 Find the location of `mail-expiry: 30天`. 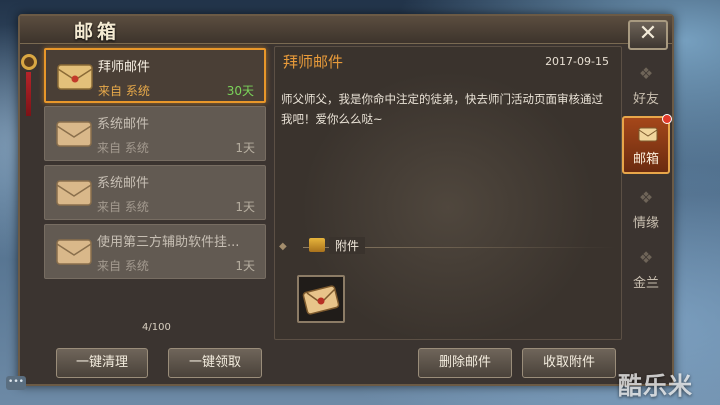

mail-expiry: 30天 is located at coordinates (240, 91).